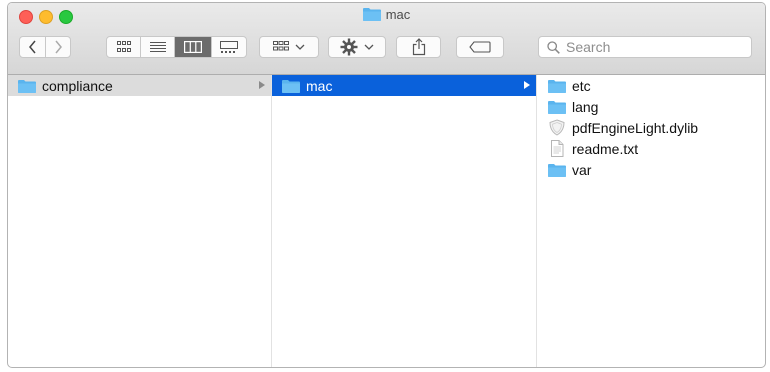 The width and height of the screenshot is (770, 372). I want to click on icon-view-icon, so click(123, 46).